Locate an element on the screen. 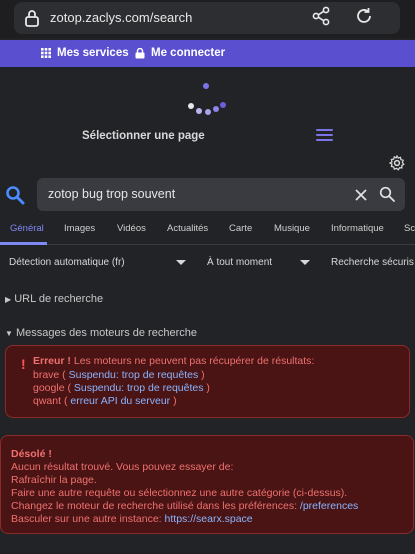  submit-search-icon is located at coordinates (387, 196).